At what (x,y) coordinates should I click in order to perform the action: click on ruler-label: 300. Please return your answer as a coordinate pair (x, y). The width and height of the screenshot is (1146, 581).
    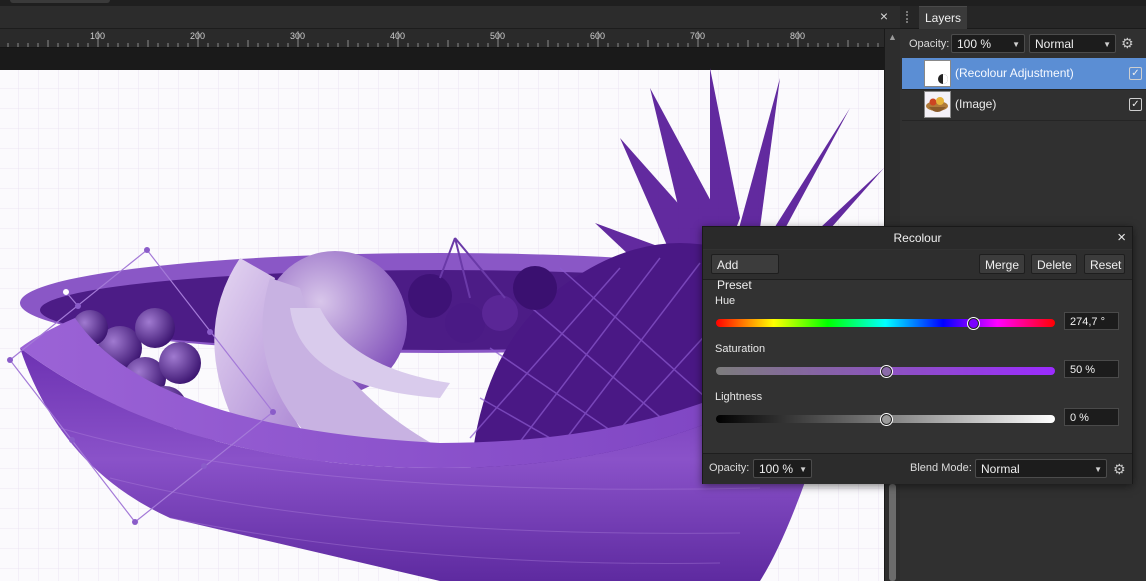
    Looking at the image, I should click on (298, 36).